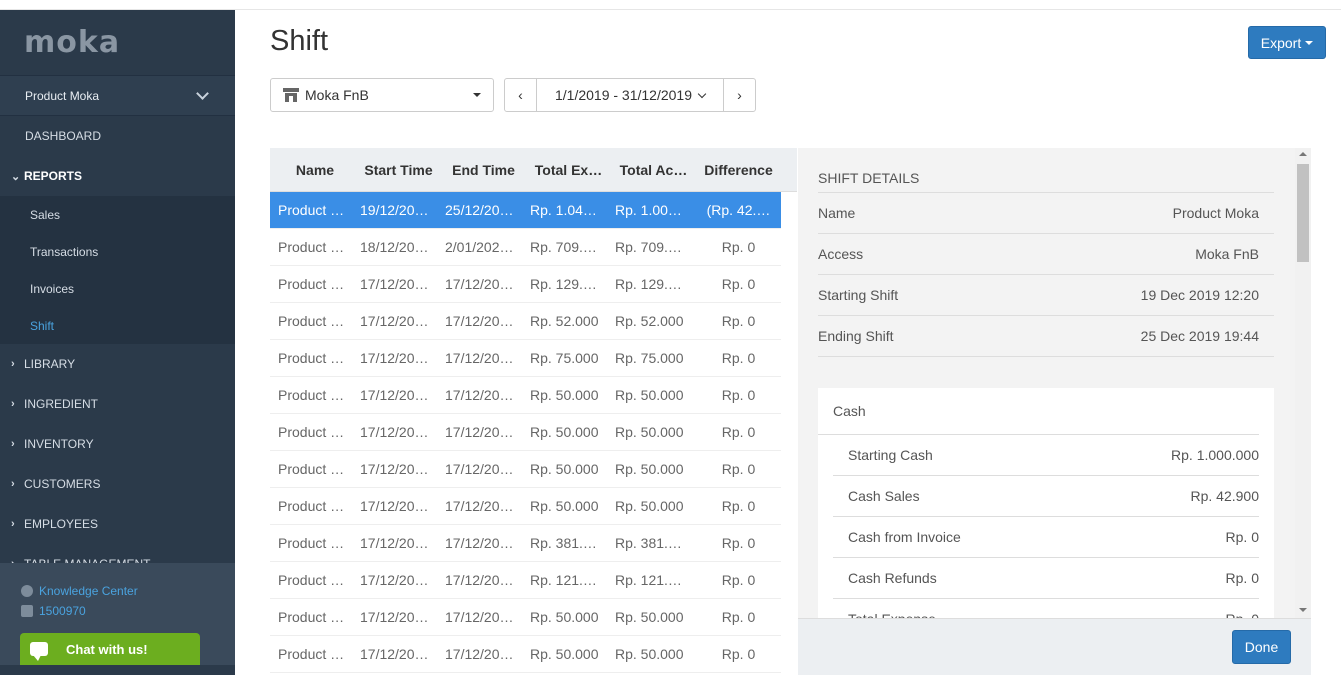 The width and height of the screenshot is (1341, 675). I want to click on logo-text: moka, so click(72, 42).